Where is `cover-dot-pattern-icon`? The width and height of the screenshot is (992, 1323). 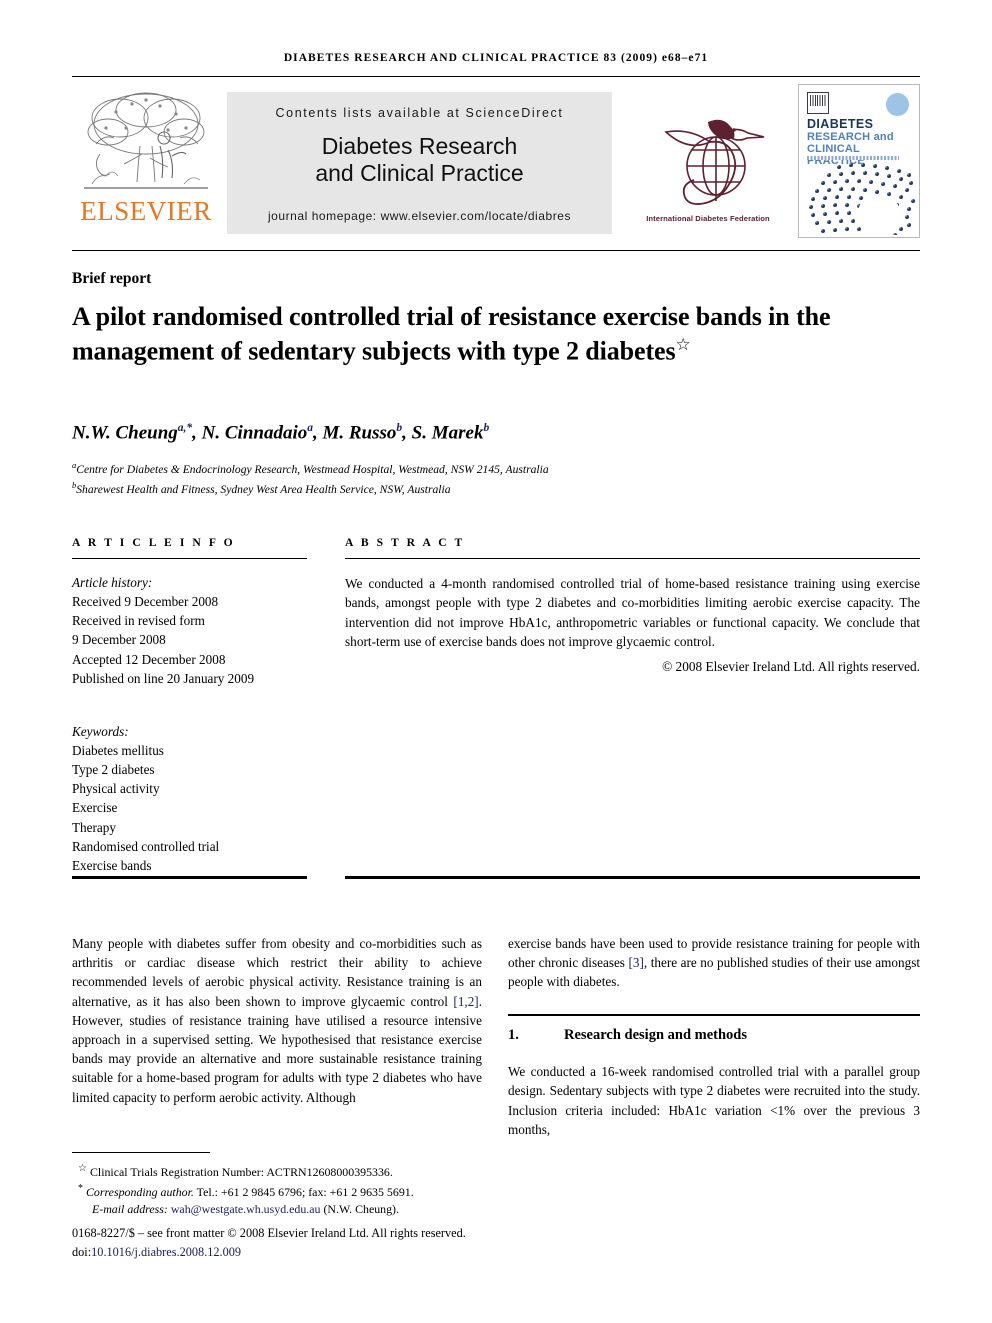
cover-dot-pattern-icon is located at coordinates (862, 199).